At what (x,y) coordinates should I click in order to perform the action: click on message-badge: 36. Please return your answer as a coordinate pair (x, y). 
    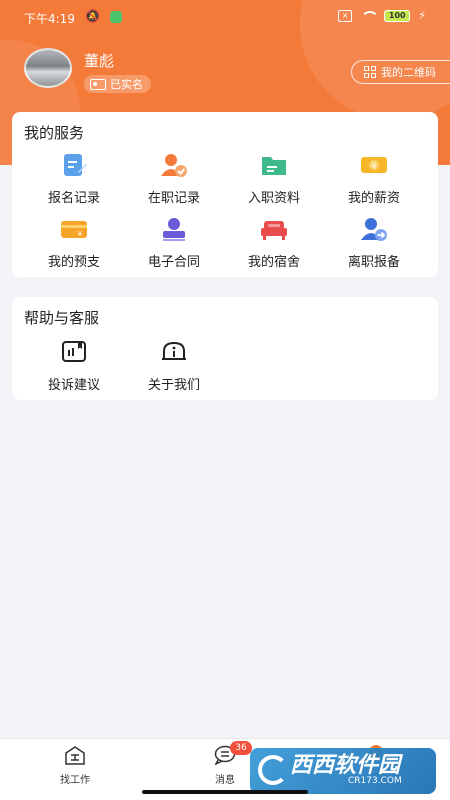
    Looking at the image, I should click on (241, 748).